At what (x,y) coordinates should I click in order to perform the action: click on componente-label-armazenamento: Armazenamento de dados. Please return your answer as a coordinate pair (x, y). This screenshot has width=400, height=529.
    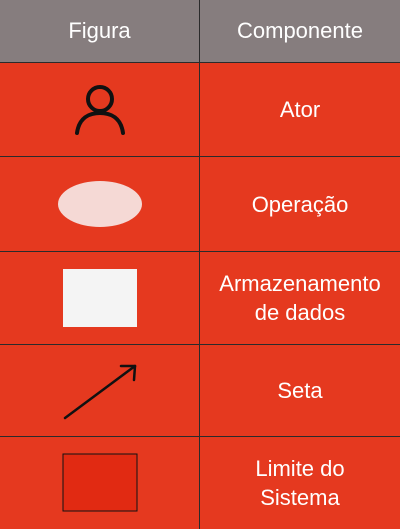
    Looking at the image, I should click on (300, 298).